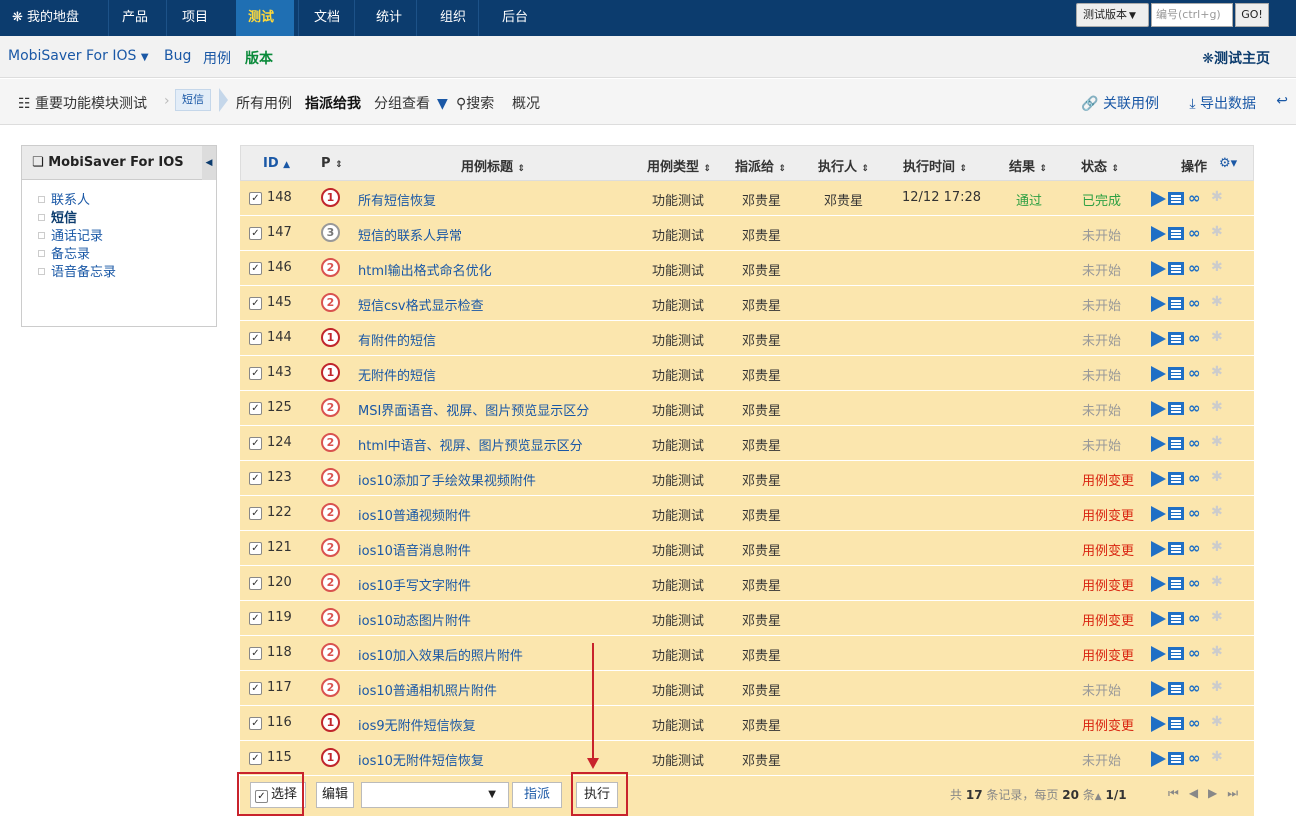 This screenshot has width=1296, height=826. What do you see at coordinates (475, 103) in the screenshot?
I see `tab-search: ⚲搜索` at bounding box center [475, 103].